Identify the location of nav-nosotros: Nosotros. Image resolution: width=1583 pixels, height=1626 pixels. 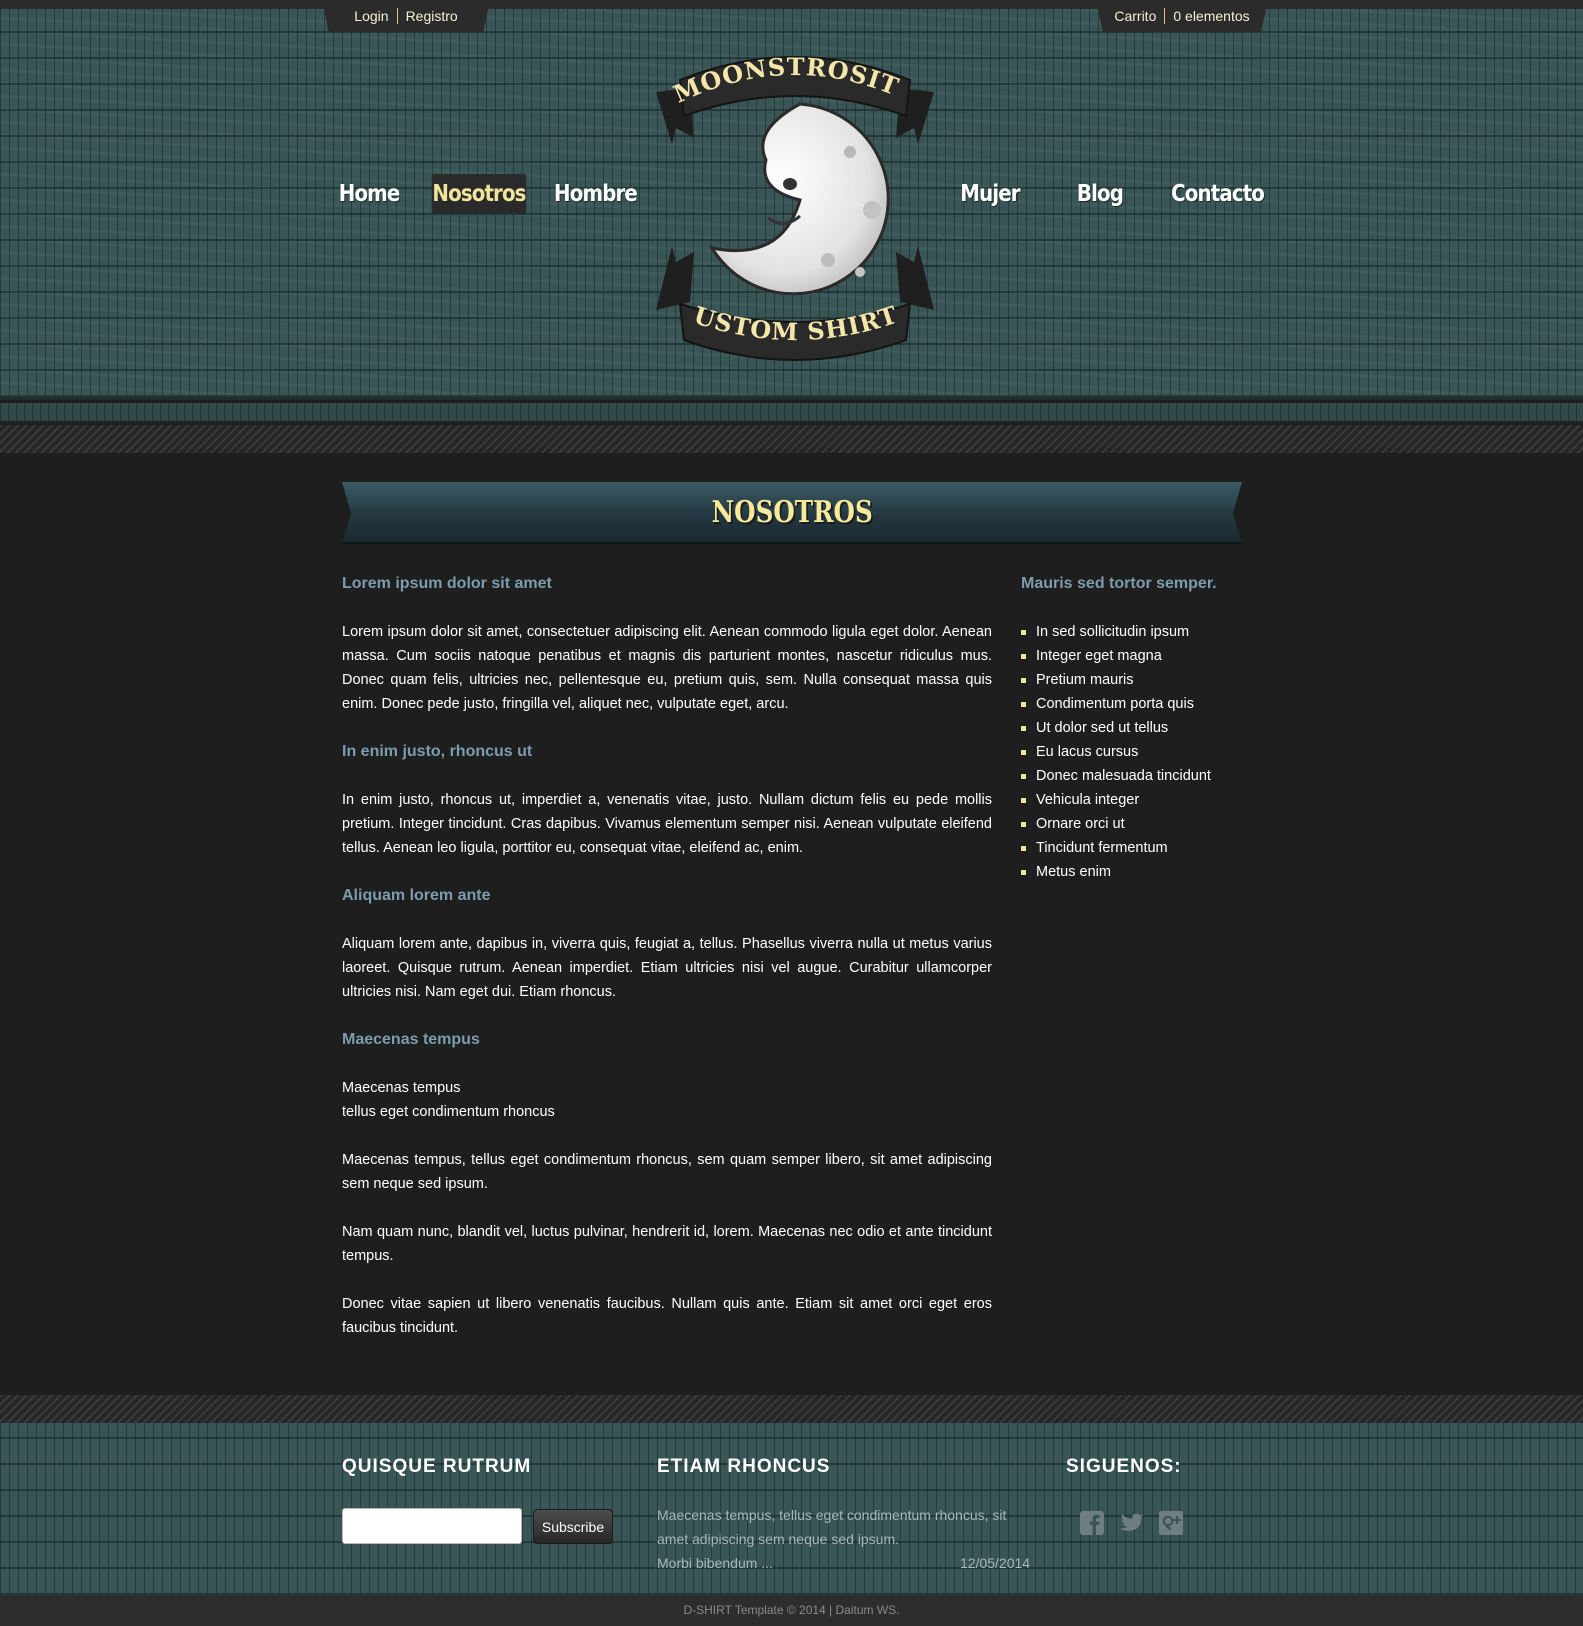
(478, 194).